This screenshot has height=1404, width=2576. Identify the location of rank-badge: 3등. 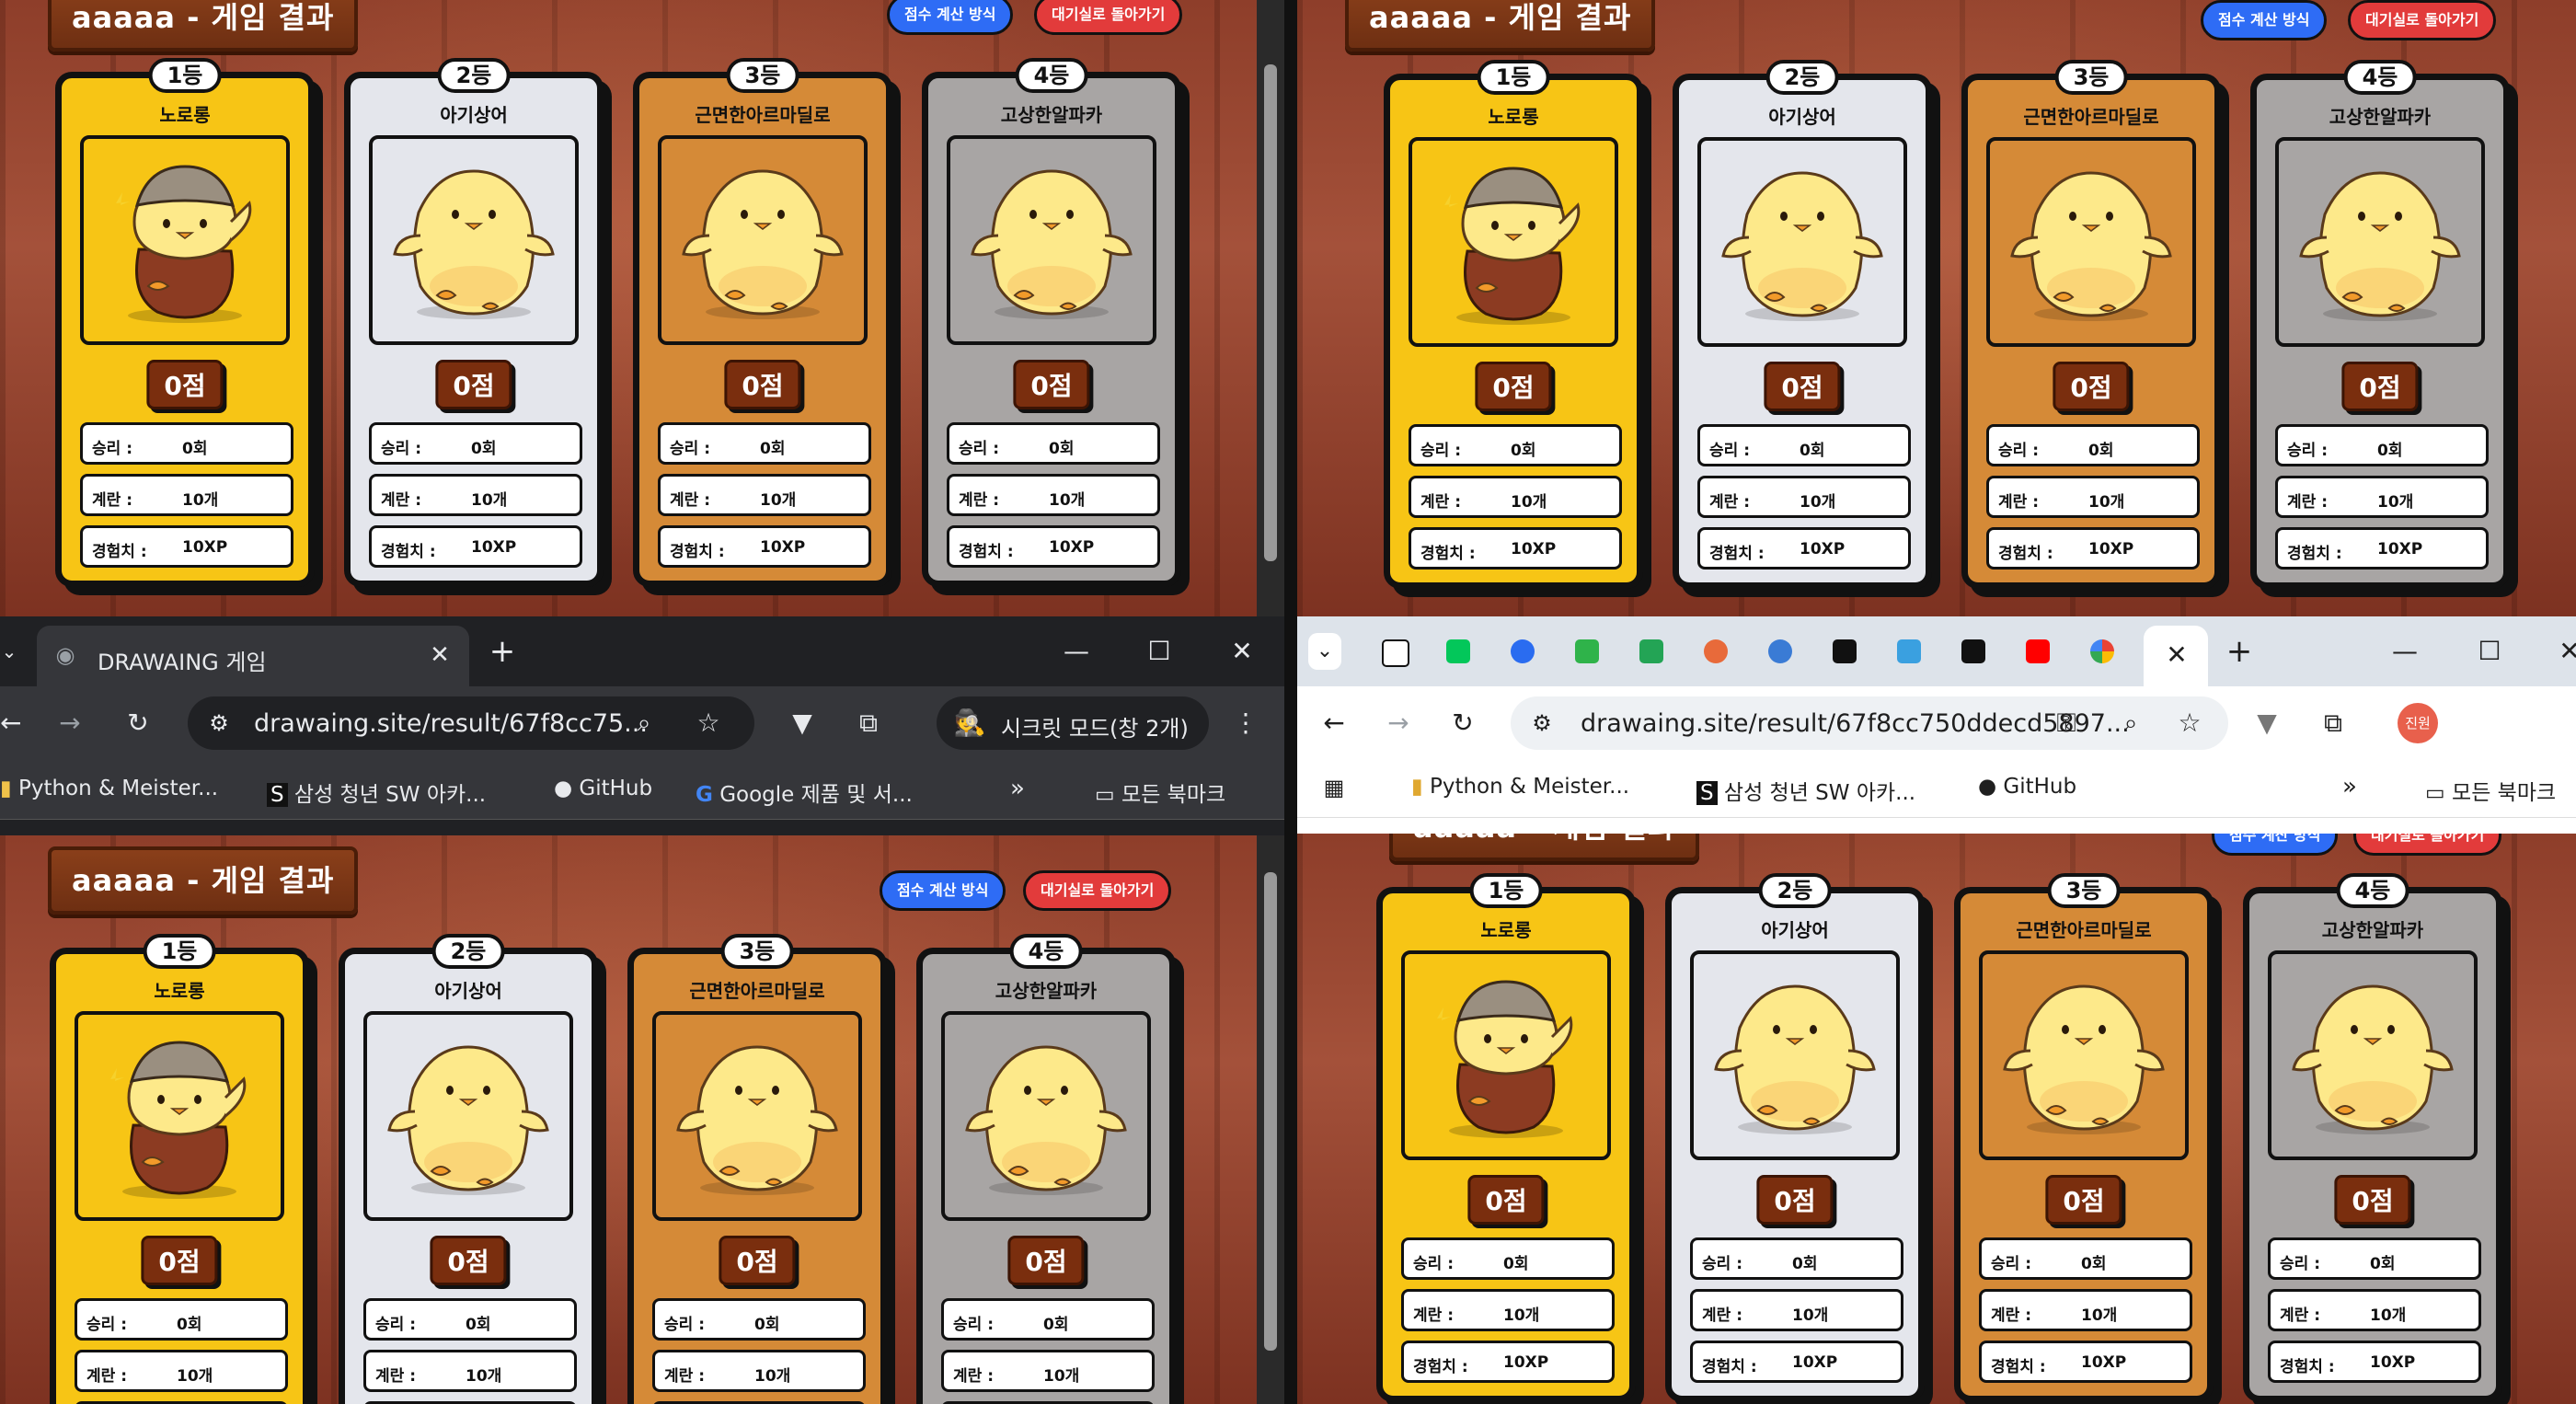
(762, 75).